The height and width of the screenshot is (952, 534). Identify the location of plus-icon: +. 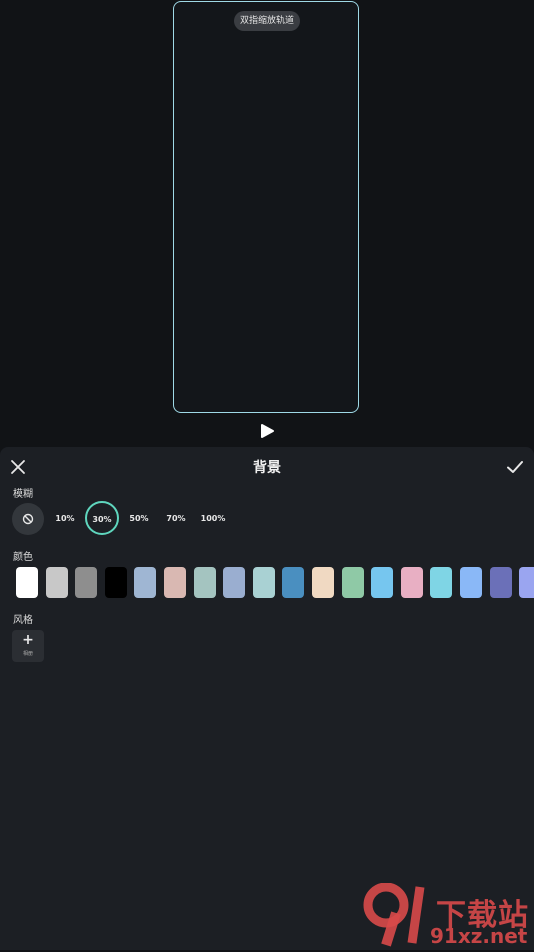
(28, 640).